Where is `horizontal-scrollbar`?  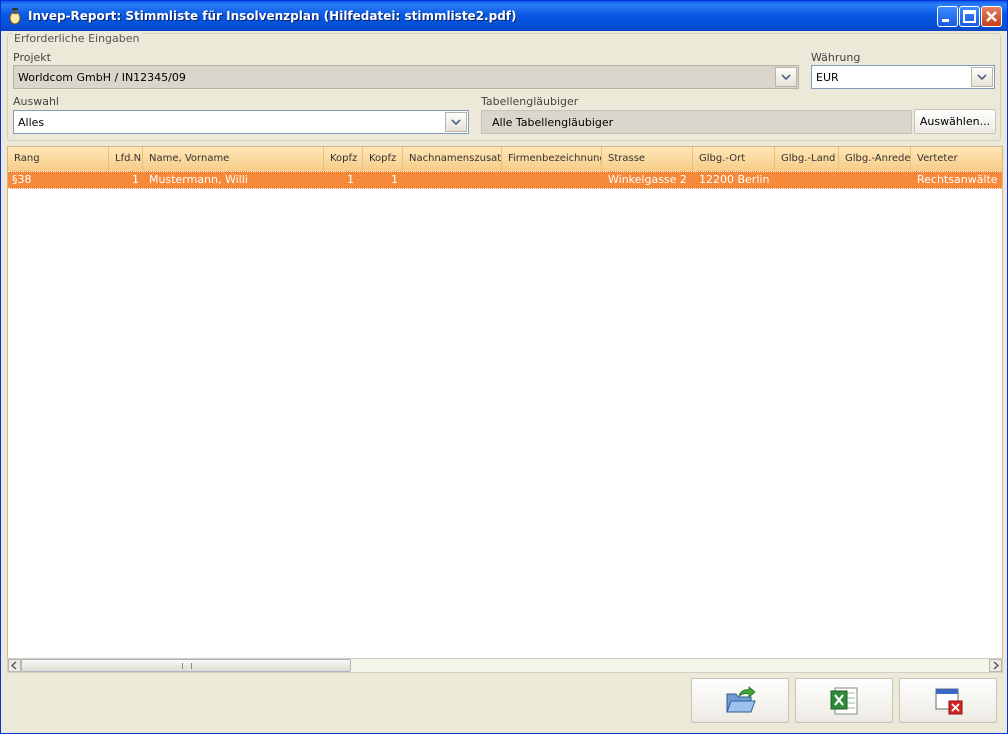 horizontal-scrollbar is located at coordinates (505, 665).